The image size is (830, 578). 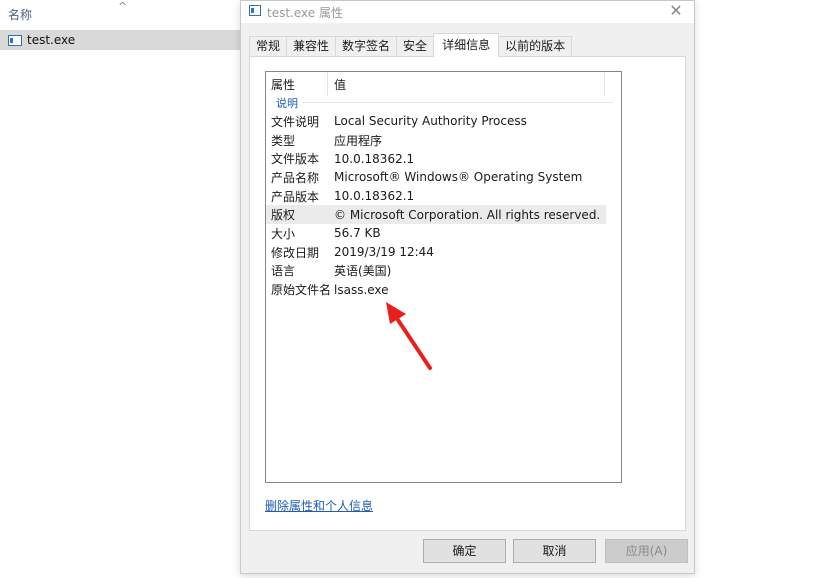 What do you see at coordinates (466, 84) in the screenshot?
I see `value-column-header: 值` at bounding box center [466, 84].